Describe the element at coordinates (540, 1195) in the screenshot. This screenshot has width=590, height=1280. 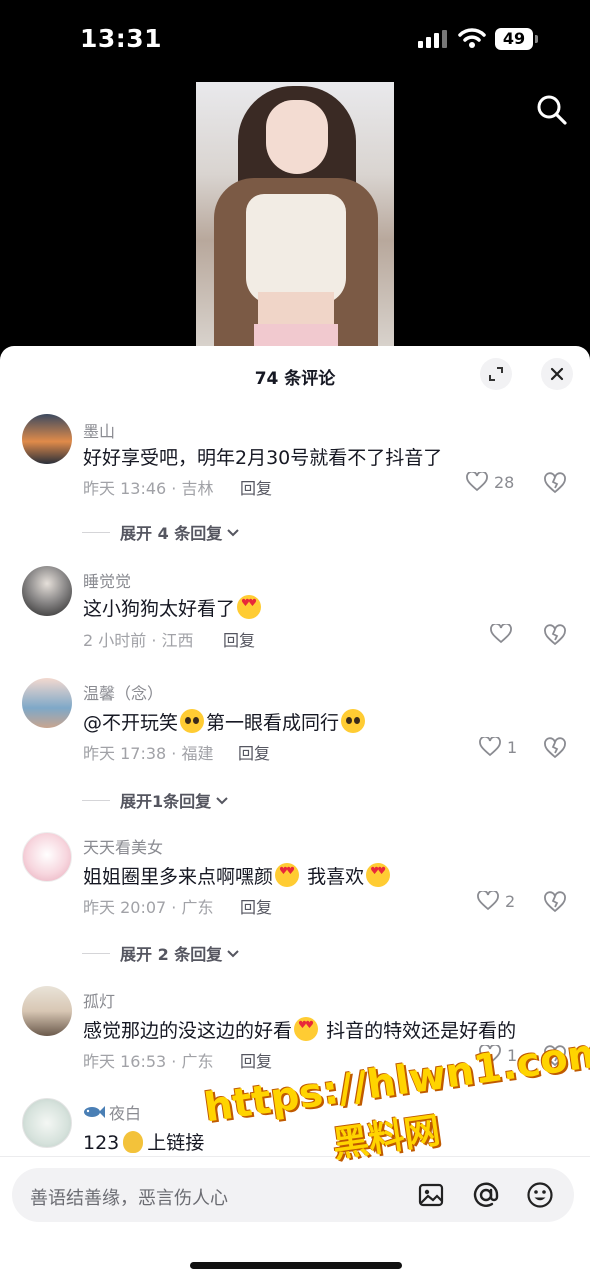
I see `emoji-icon` at that location.